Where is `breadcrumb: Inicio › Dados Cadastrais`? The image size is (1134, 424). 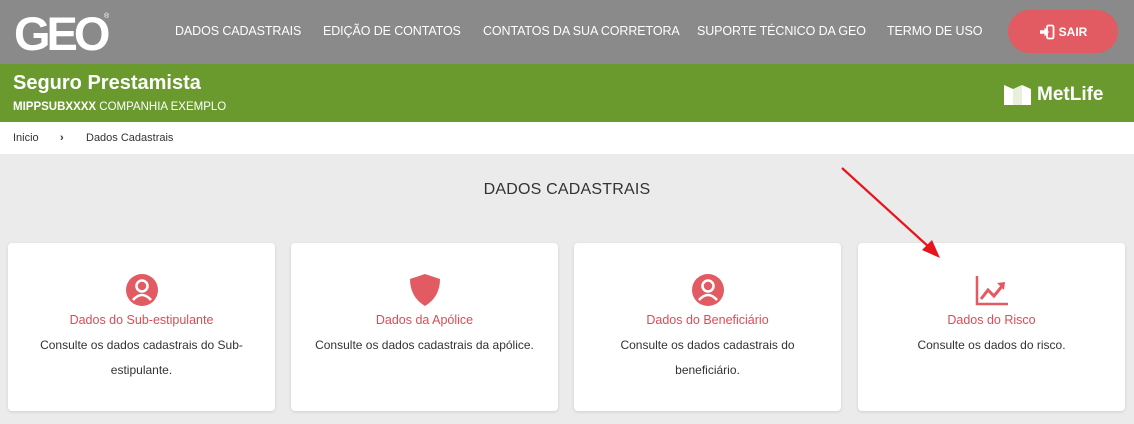 breadcrumb: Inicio › Dados Cadastrais is located at coordinates (567, 138).